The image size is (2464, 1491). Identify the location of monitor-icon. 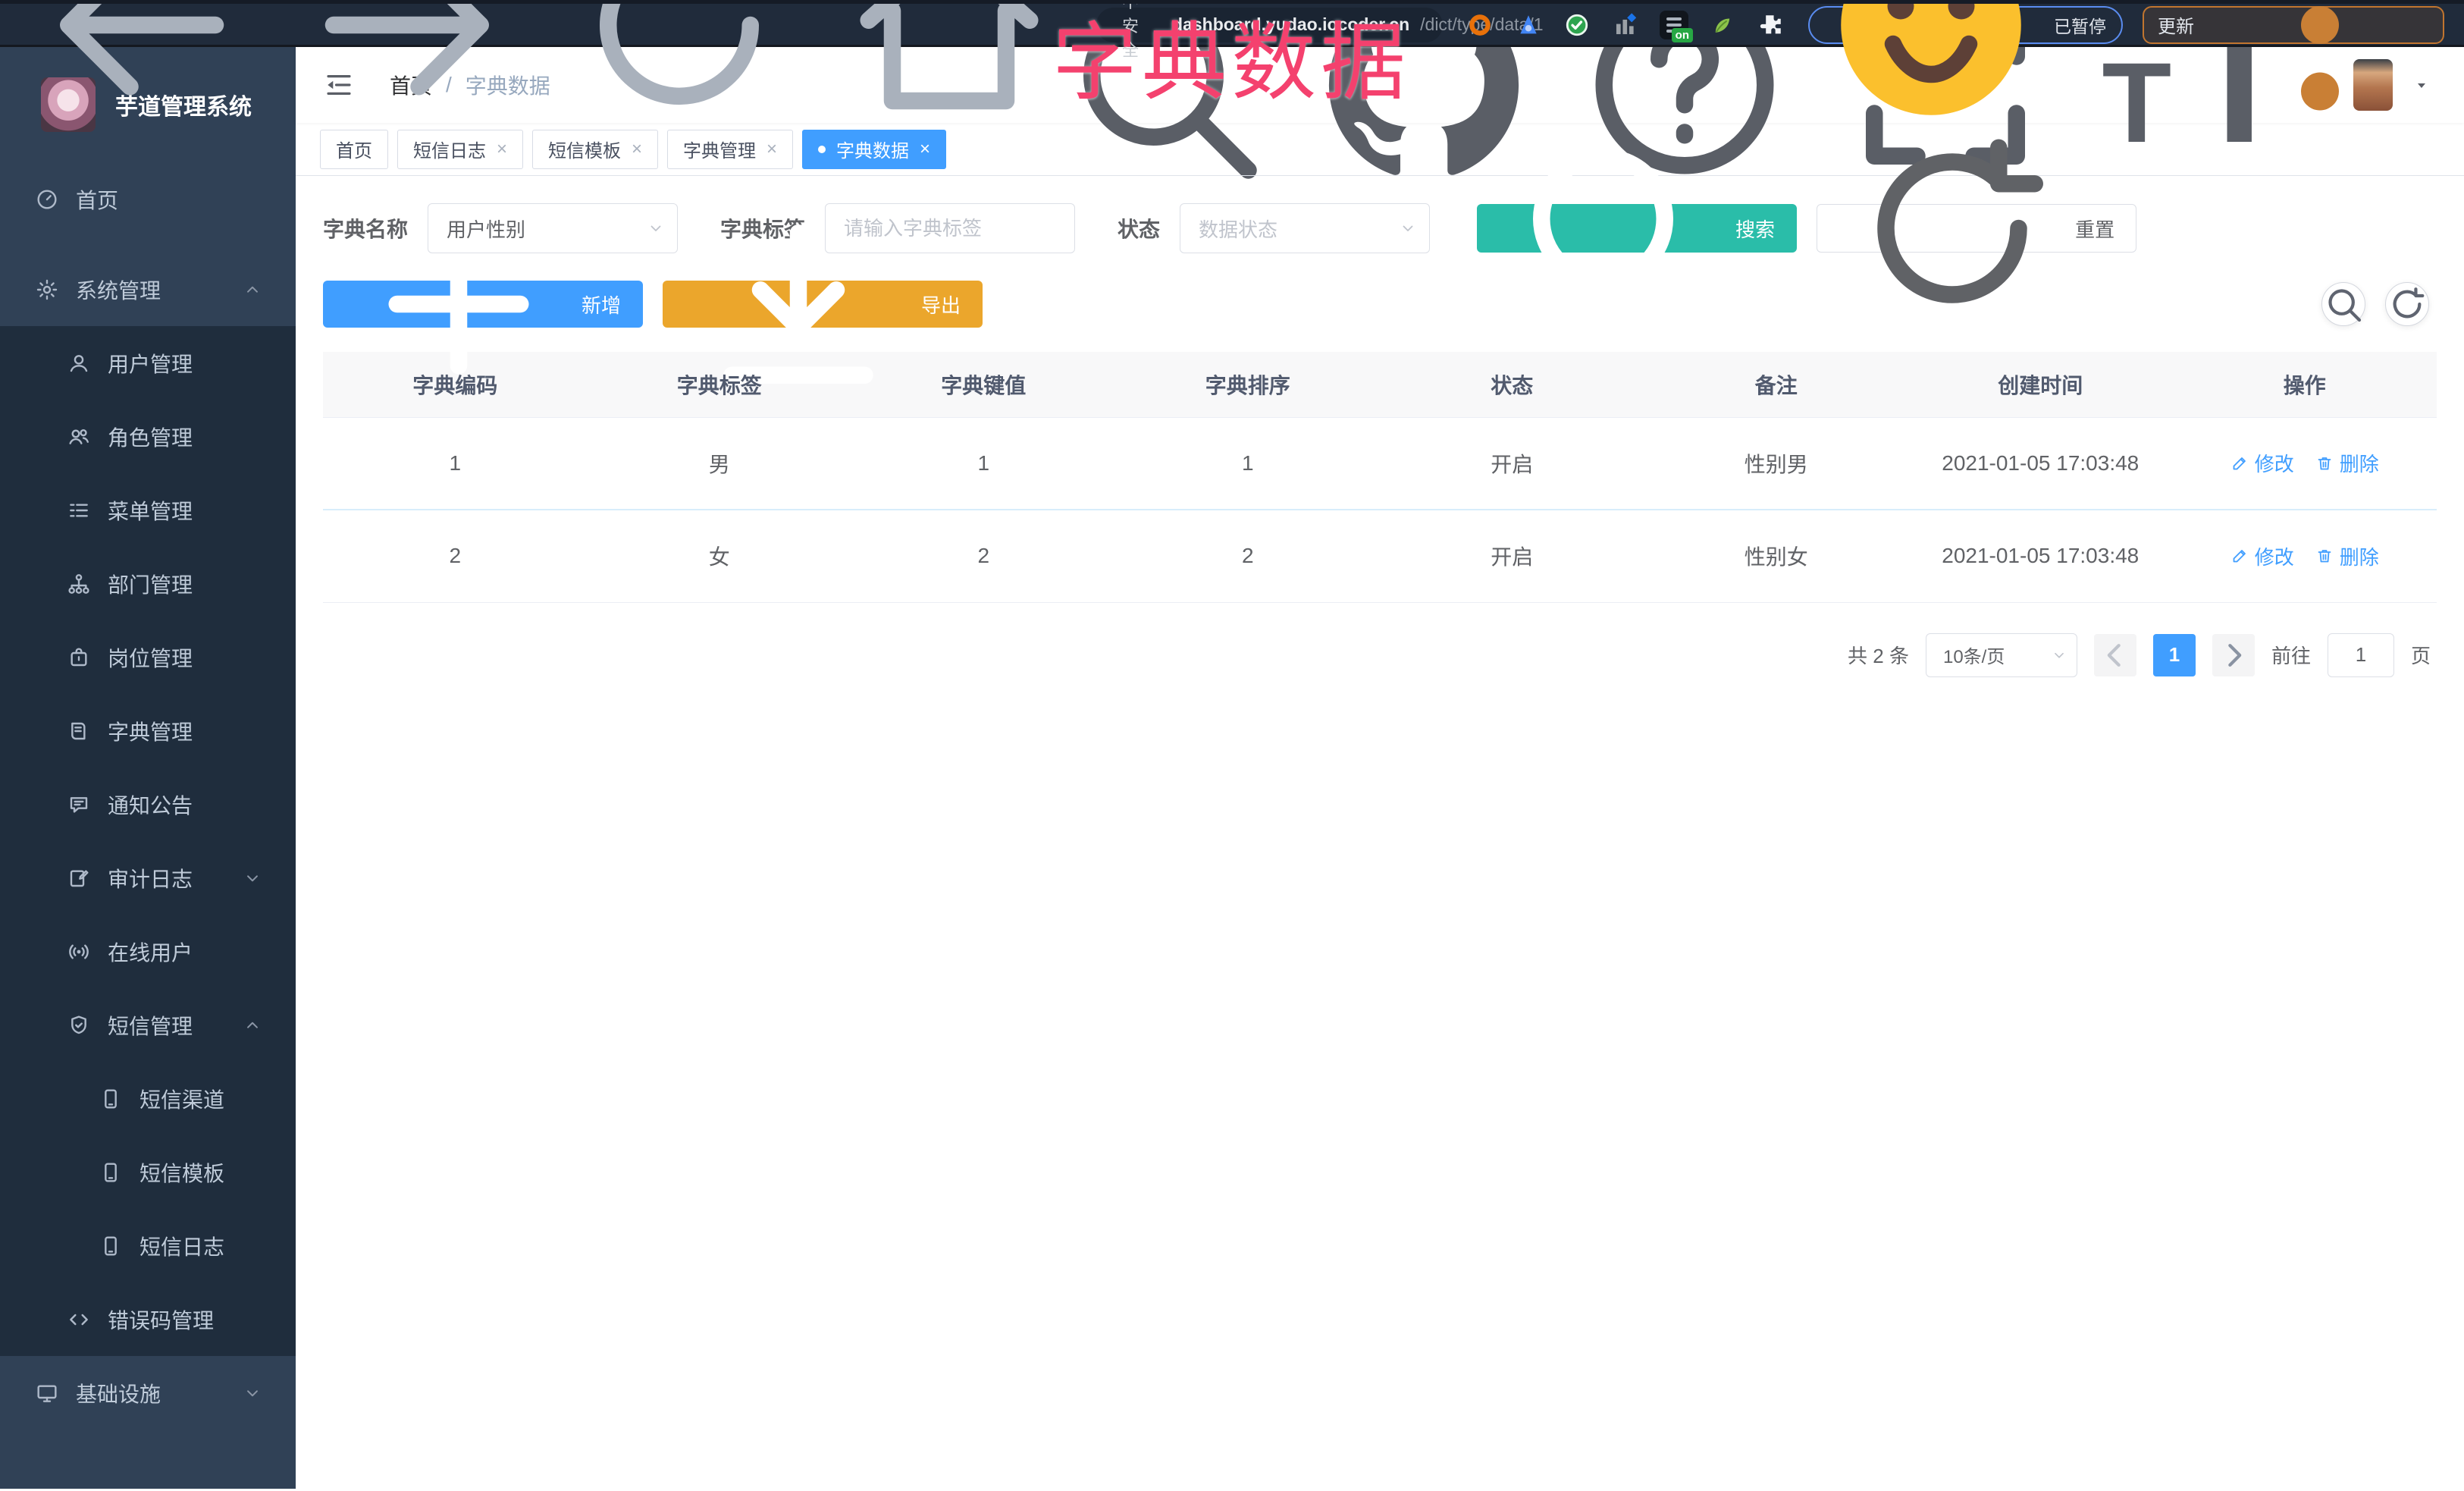
(47, 1393).